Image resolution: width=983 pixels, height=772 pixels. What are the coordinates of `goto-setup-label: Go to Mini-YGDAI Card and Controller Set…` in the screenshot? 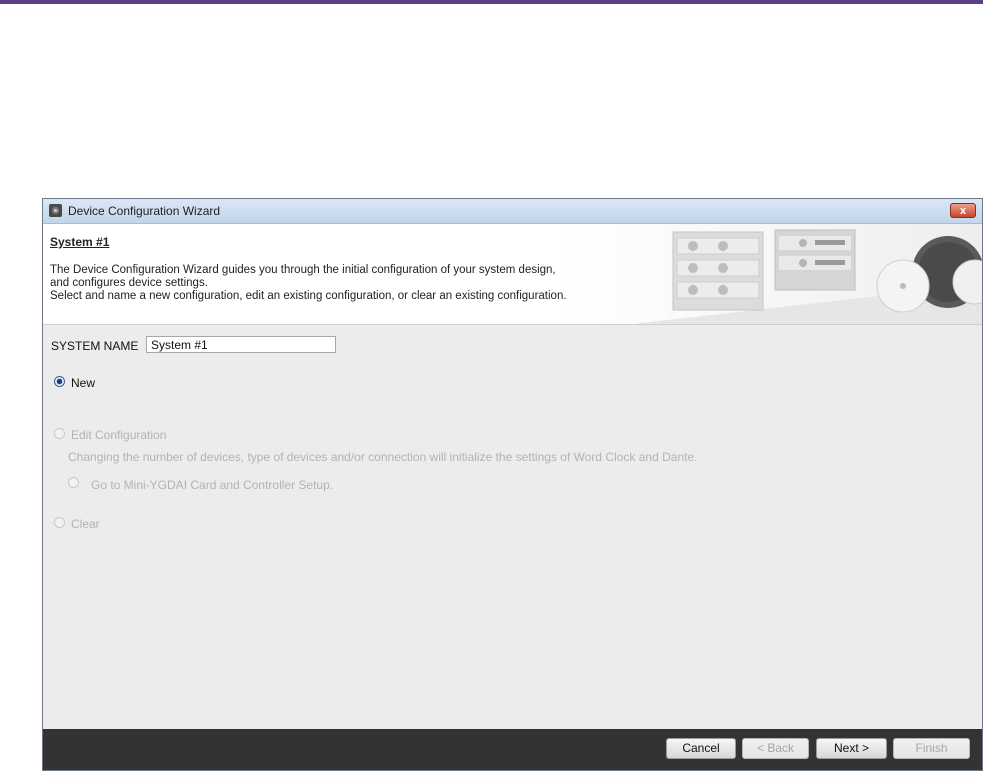 It's located at (212, 485).